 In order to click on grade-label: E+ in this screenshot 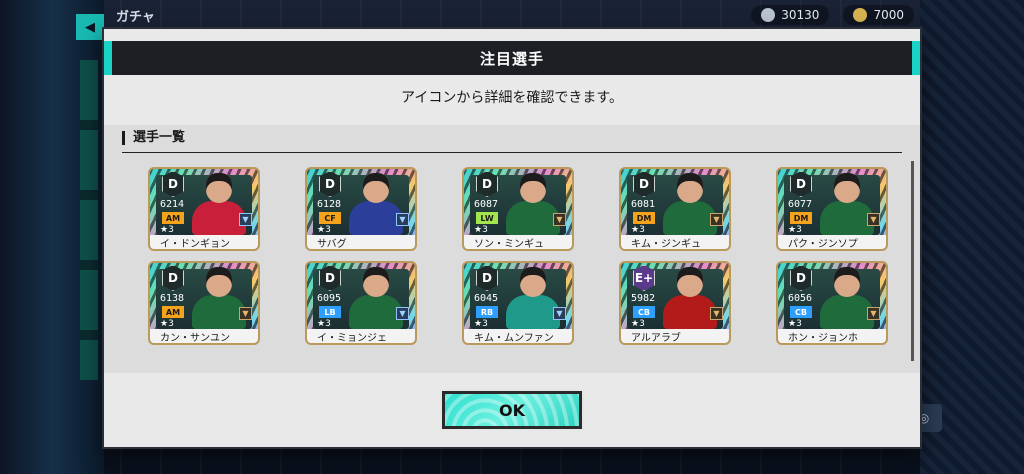, I will do `click(644, 278)`.